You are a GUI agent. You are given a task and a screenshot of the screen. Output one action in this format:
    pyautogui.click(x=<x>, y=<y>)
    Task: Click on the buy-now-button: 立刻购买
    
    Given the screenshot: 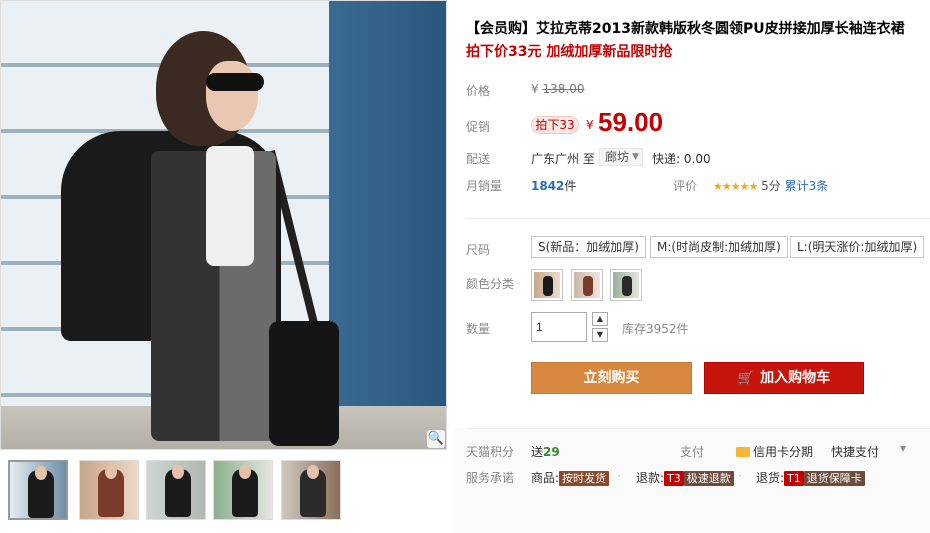 What is the action you would take?
    pyautogui.click(x=611, y=378)
    